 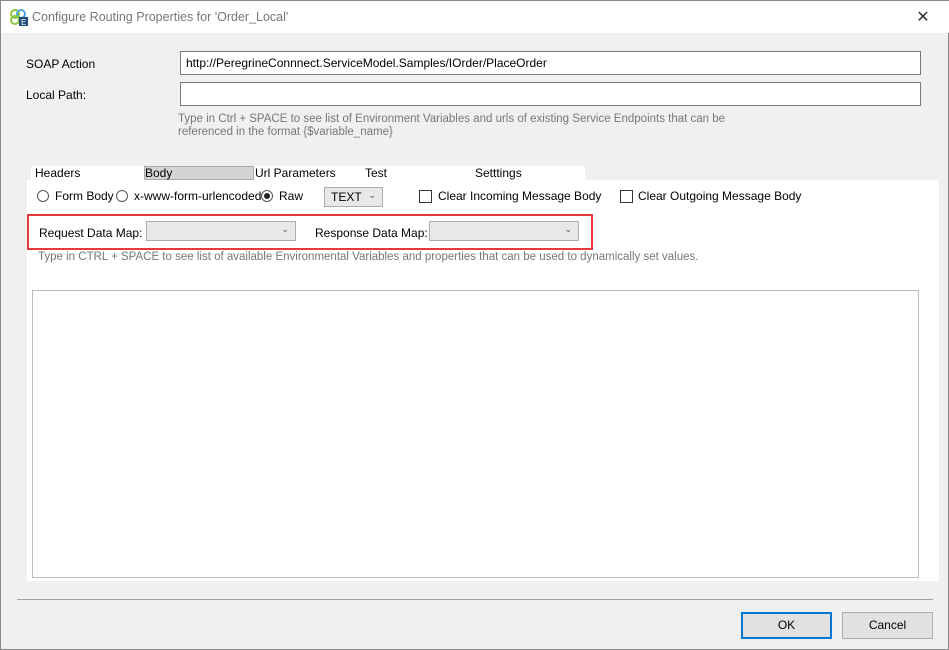 I want to click on tab-test: Test, so click(x=376, y=173).